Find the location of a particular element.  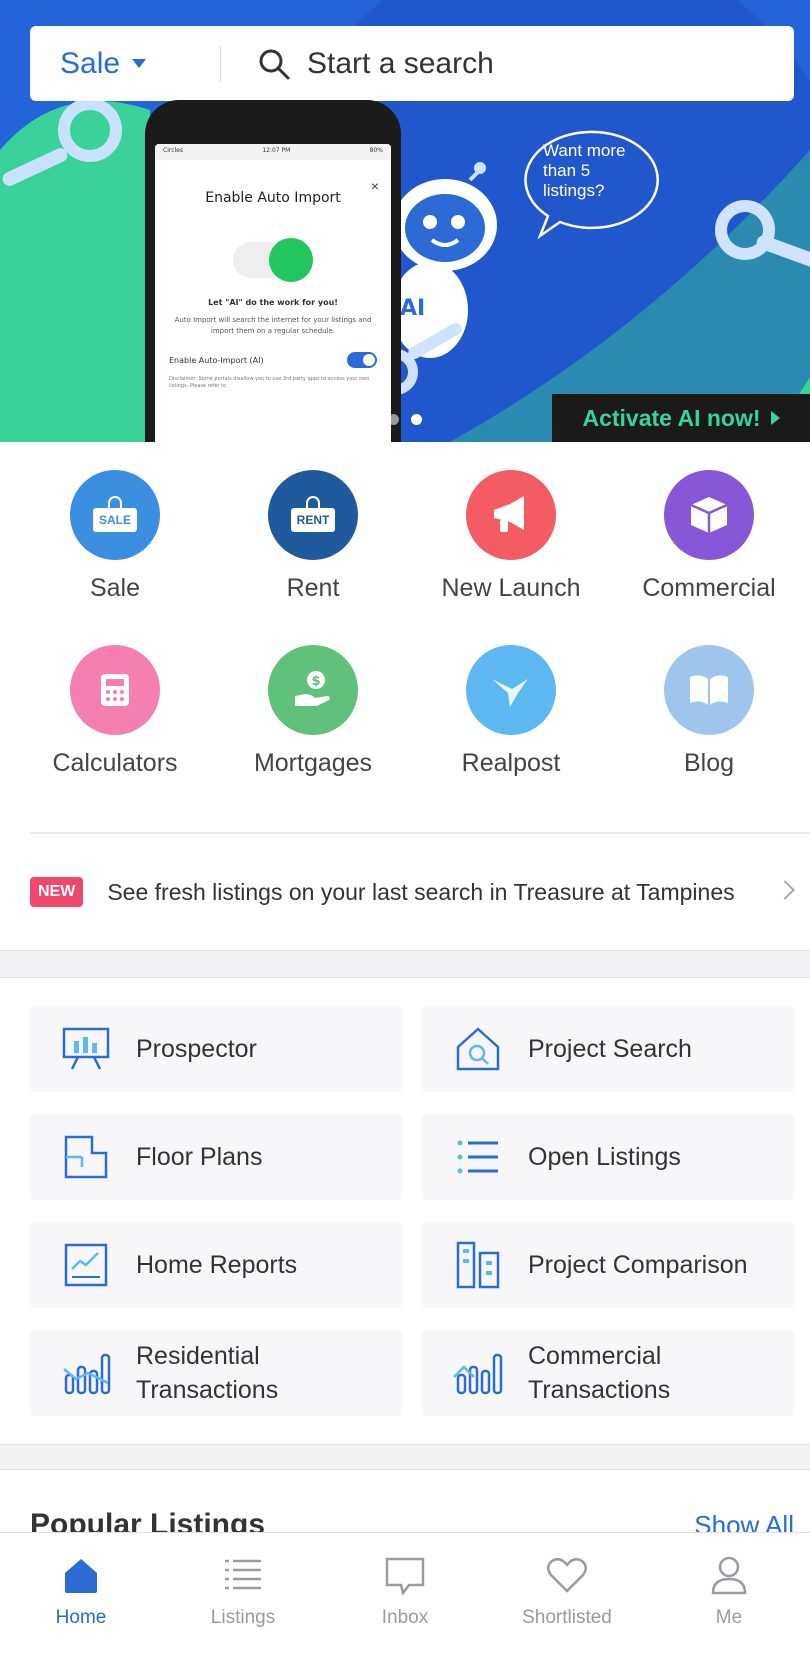

sign-text: SALE is located at coordinates (115, 520).